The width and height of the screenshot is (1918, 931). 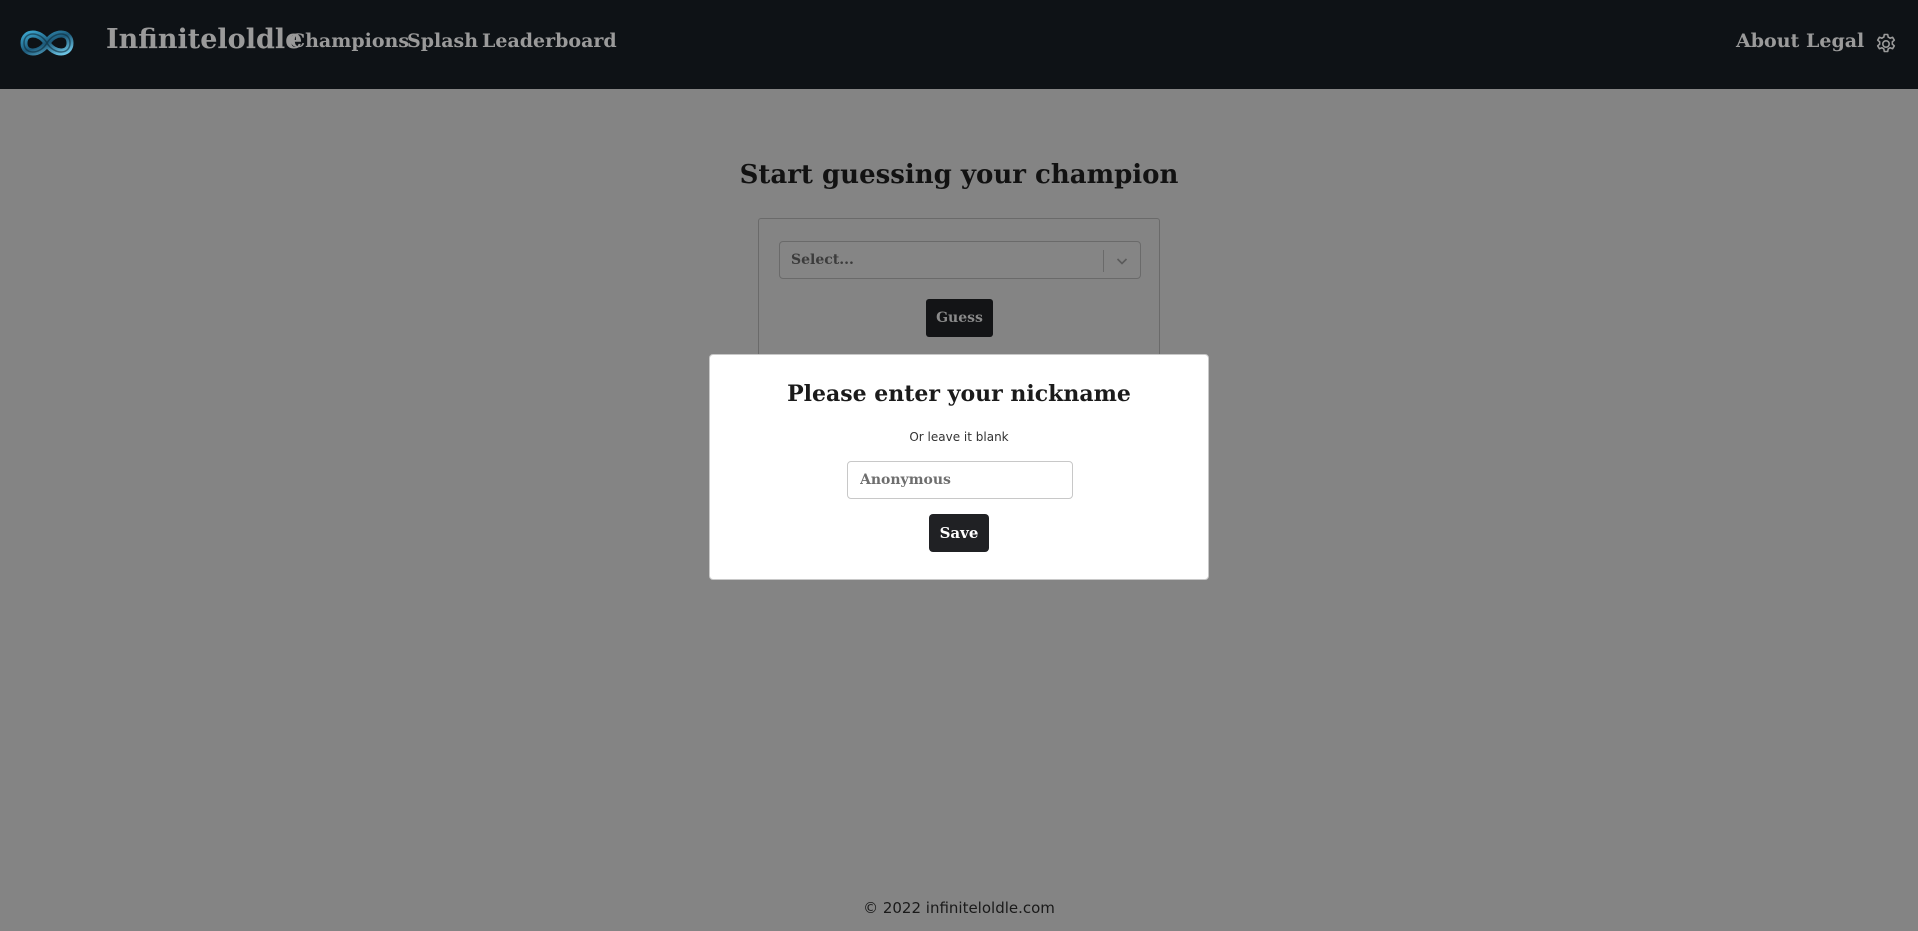 What do you see at coordinates (959, 394) in the screenshot?
I see `modal-title: Please enter your nickname` at bounding box center [959, 394].